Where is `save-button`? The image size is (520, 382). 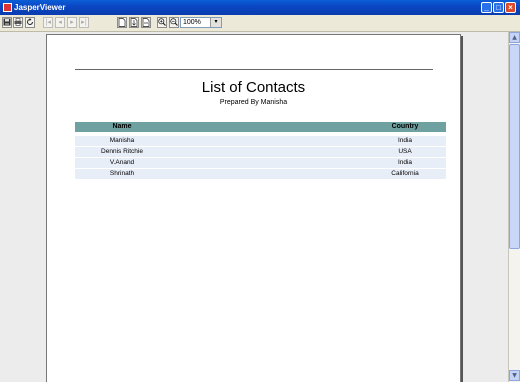
save-button is located at coordinates (7, 22).